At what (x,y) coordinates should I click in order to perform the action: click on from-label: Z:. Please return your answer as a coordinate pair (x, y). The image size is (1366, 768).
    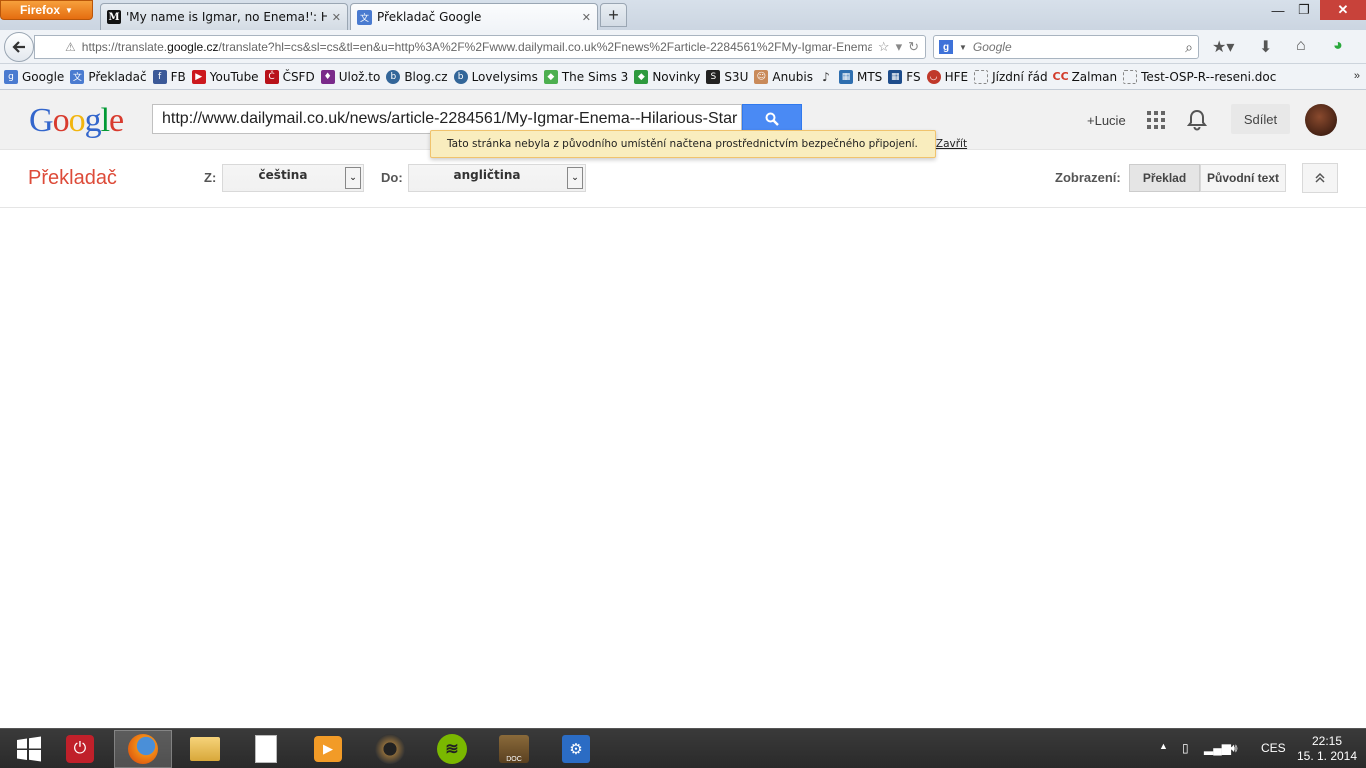
    Looking at the image, I should click on (210, 177).